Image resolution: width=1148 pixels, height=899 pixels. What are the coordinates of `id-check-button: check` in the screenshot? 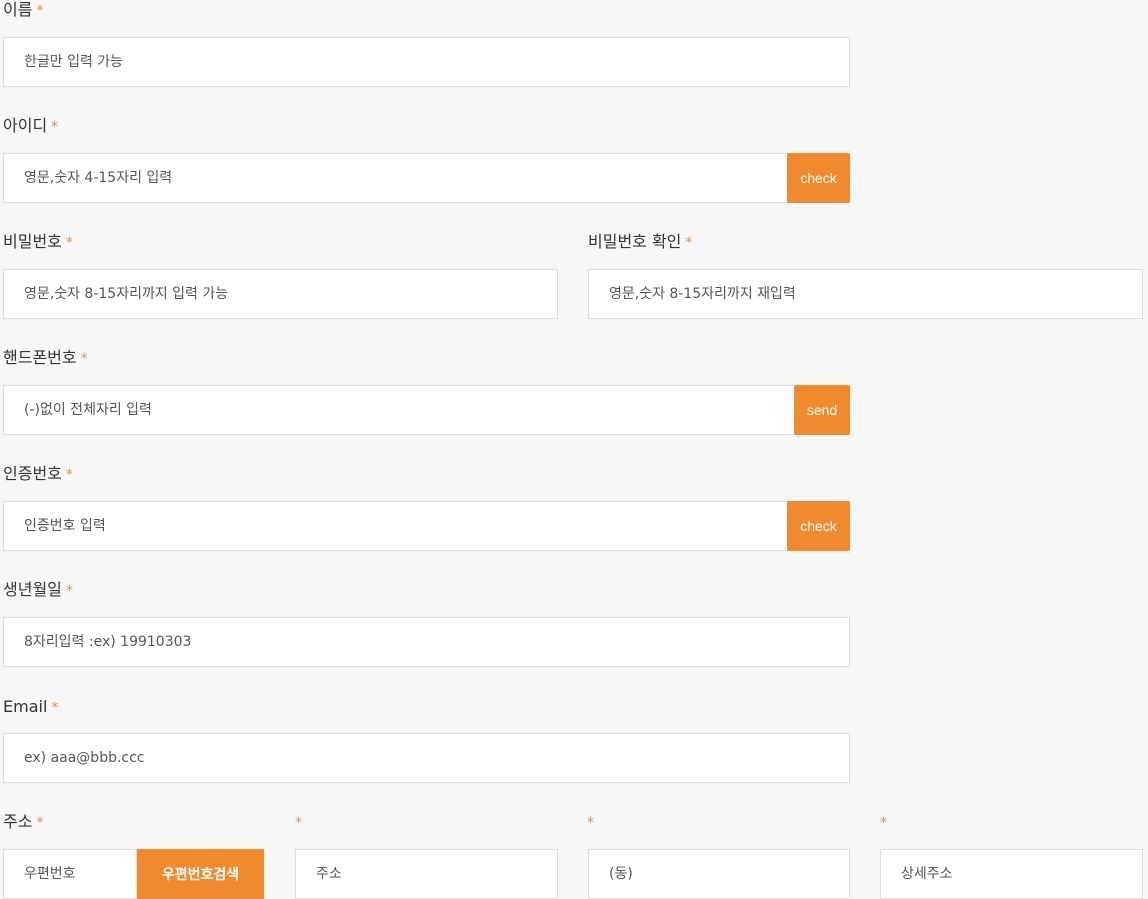 It's located at (818, 178).